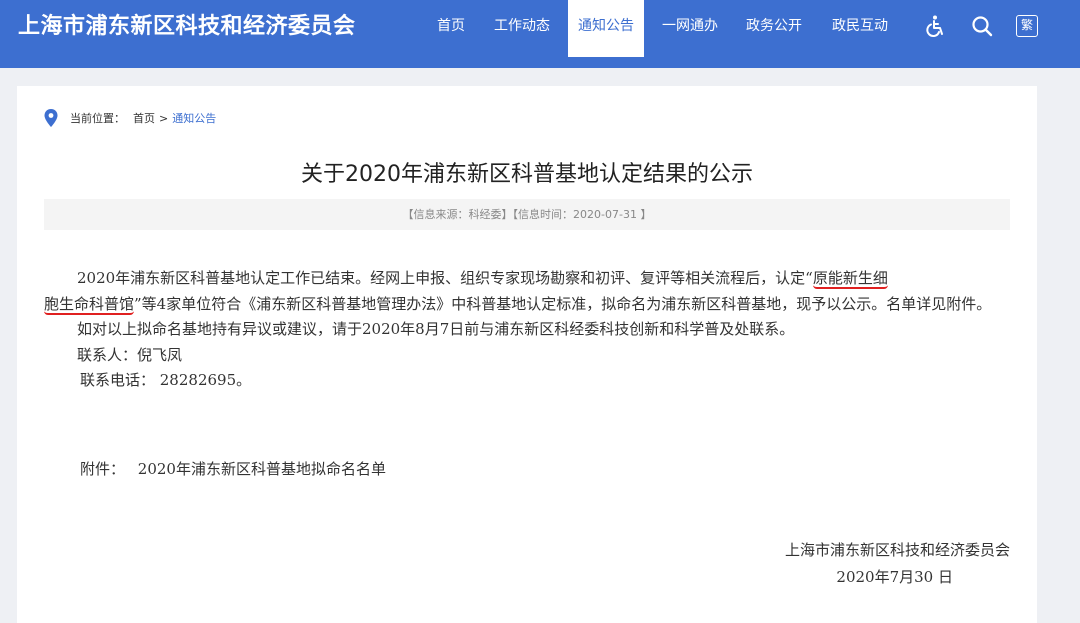 The width and height of the screenshot is (1080, 623). I want to click on article-title: 关于2020年浦东新区科普基地认定结果的公示, so click(527, 174).